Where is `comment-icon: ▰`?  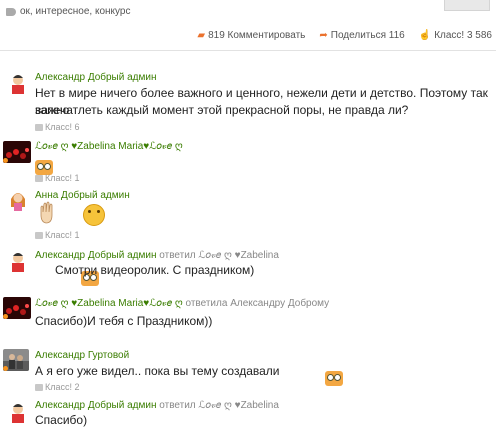
comment-icon: ▰ is located at coordinates (201, 35).